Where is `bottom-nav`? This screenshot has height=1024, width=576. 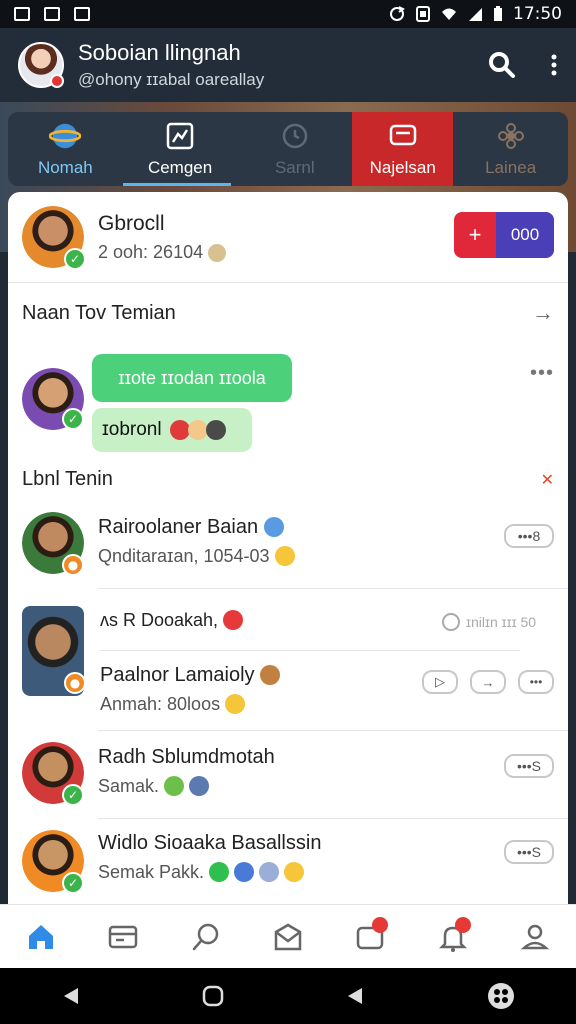
bottom-nav is located at coordinates (288, 936).